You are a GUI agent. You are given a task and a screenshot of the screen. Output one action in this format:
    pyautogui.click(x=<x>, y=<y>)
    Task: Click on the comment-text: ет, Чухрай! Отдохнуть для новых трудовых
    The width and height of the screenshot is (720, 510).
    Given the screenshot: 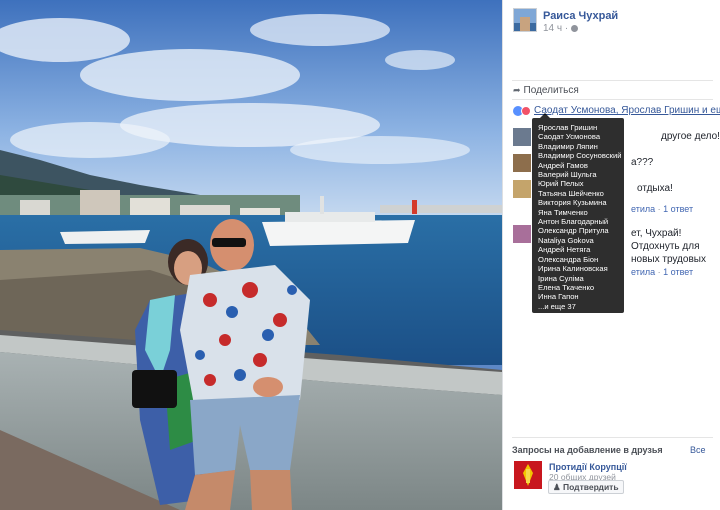 What is the action you would take?
    pyautogui.click(x=668, y=246)
    